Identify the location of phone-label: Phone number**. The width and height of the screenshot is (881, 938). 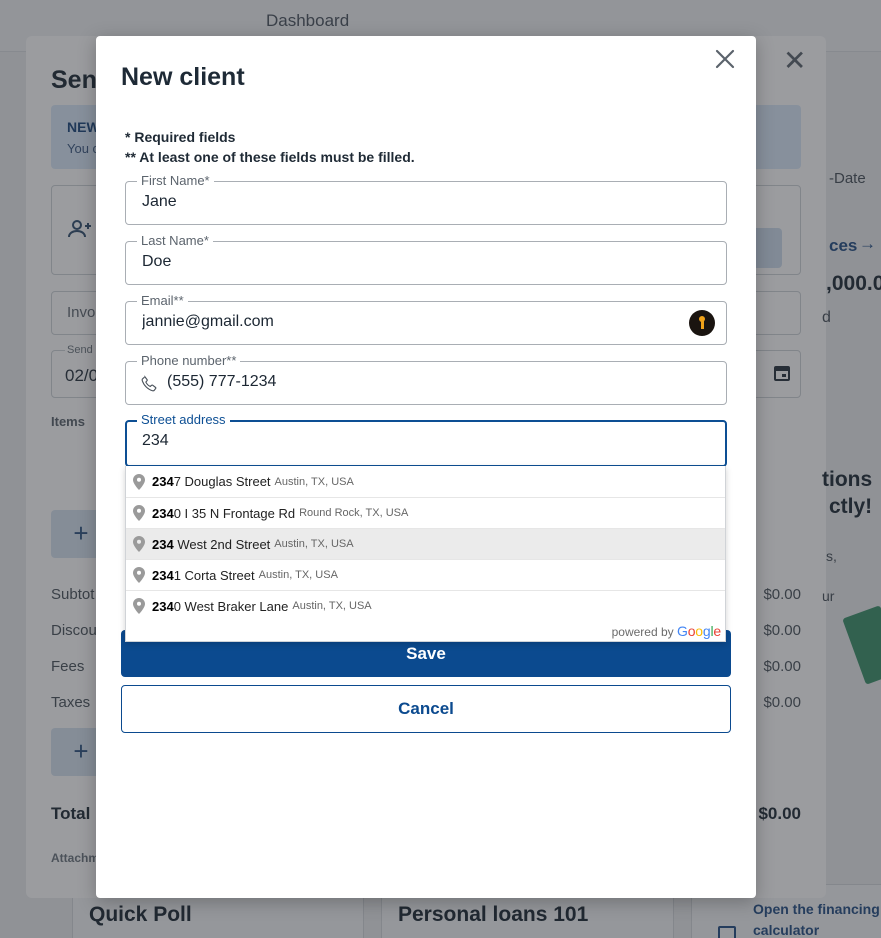
(189, 361).